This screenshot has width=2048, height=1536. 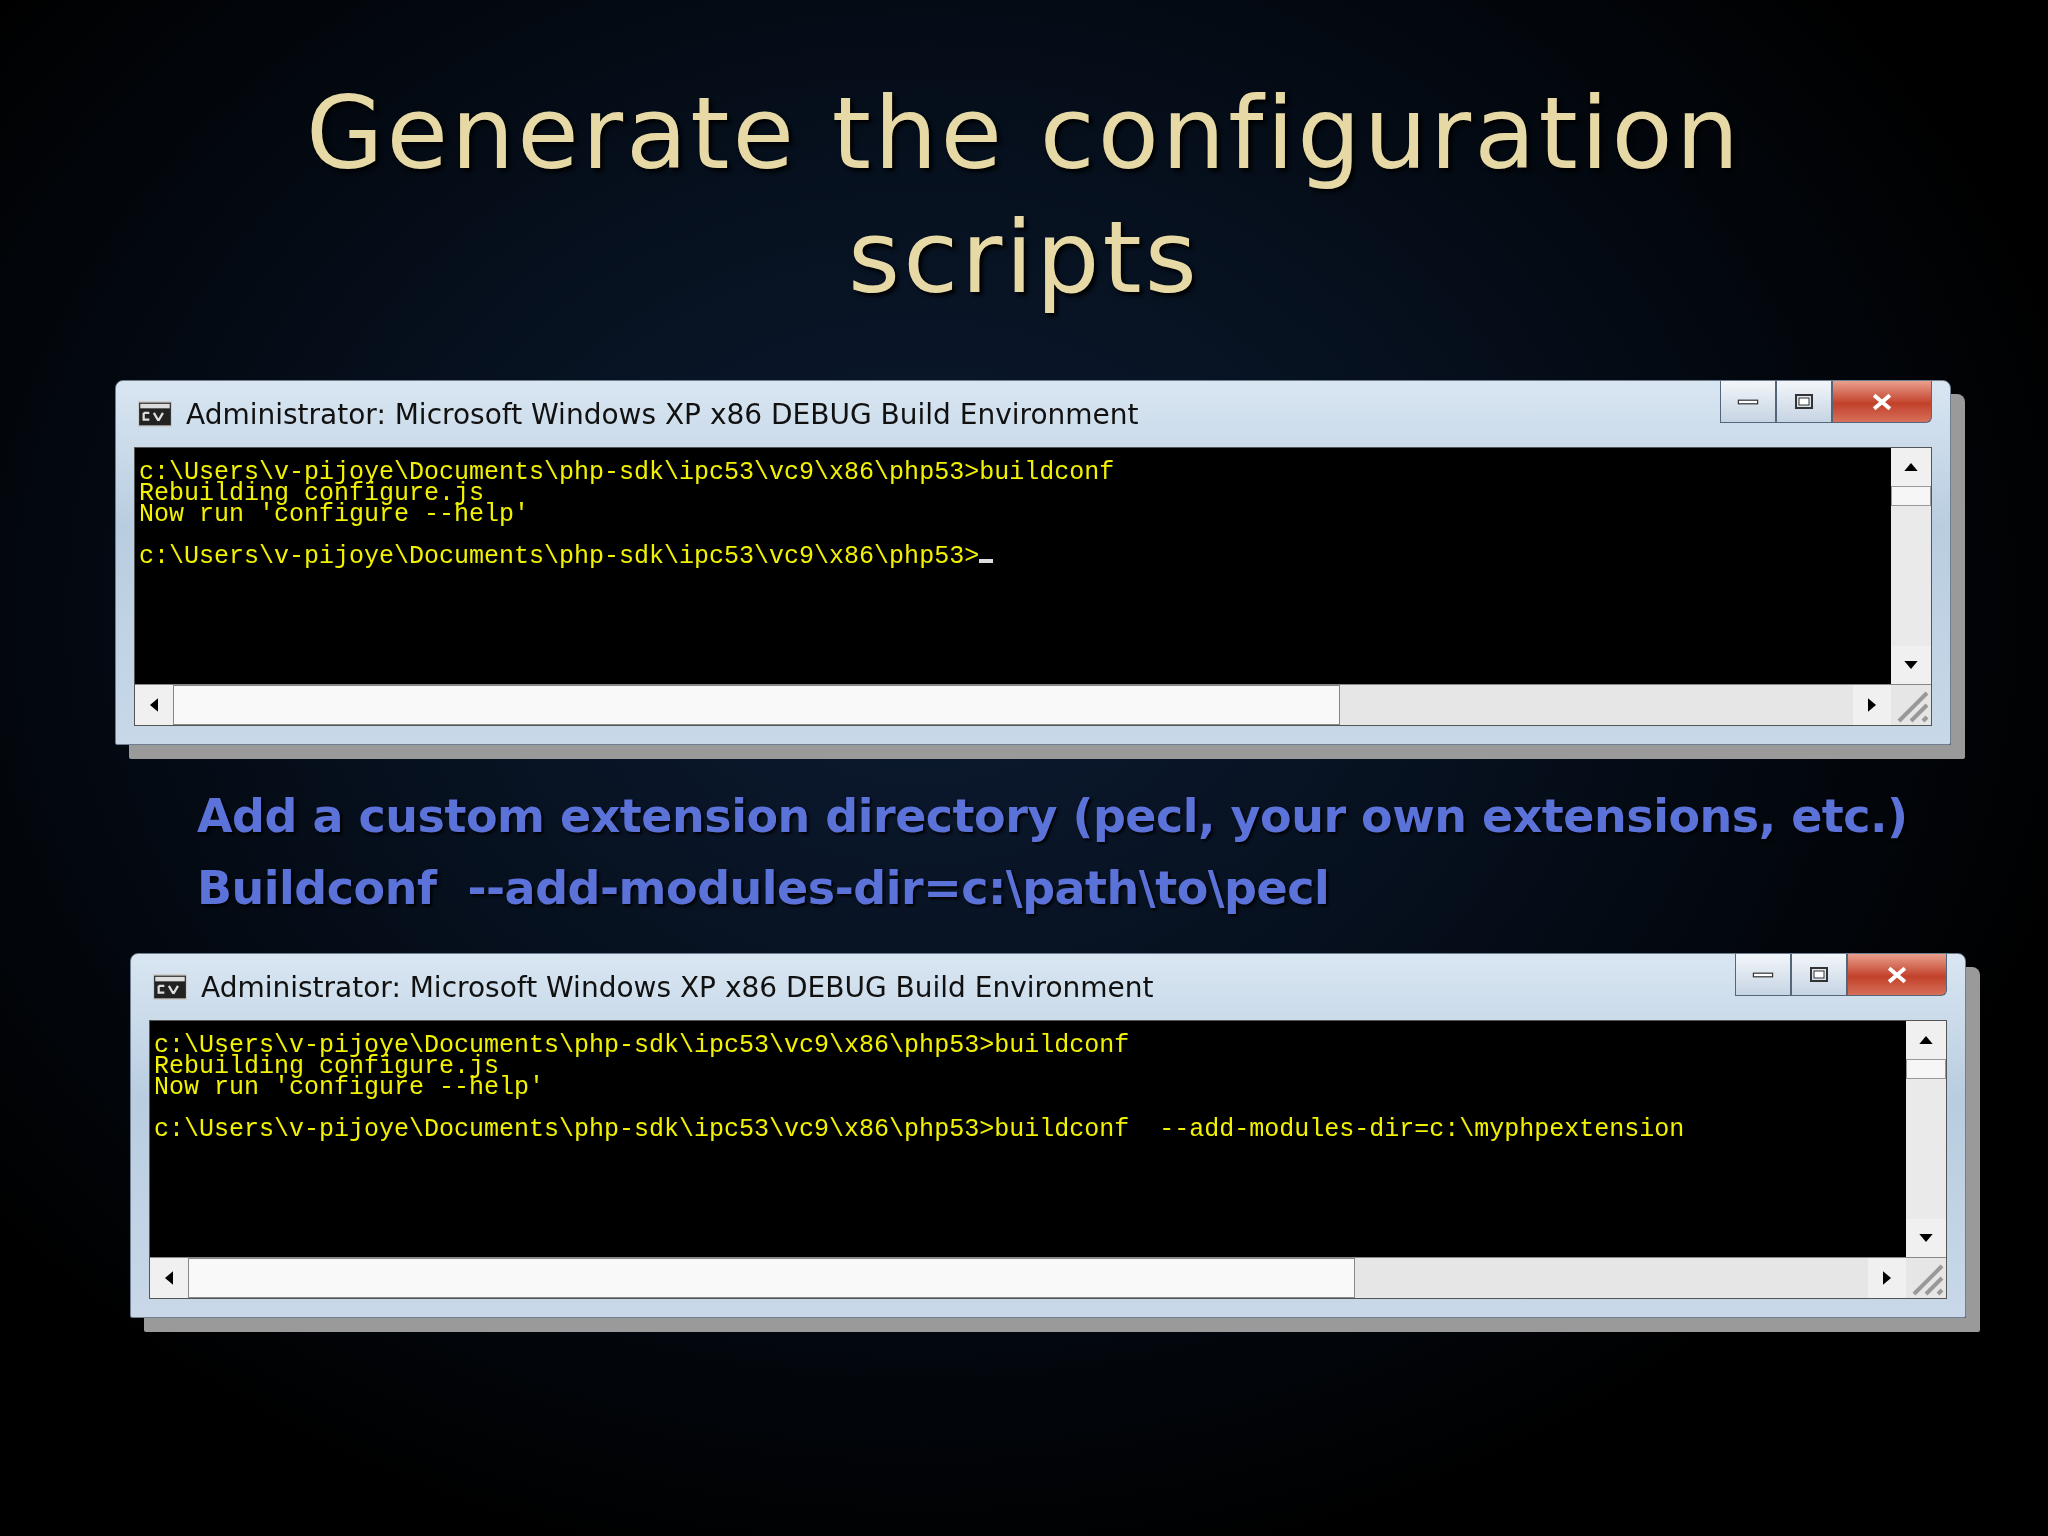 I want to click on note-text: Add a custom extension directory (pecl, your own extensions, etc.), so click(x=1053, y=816).